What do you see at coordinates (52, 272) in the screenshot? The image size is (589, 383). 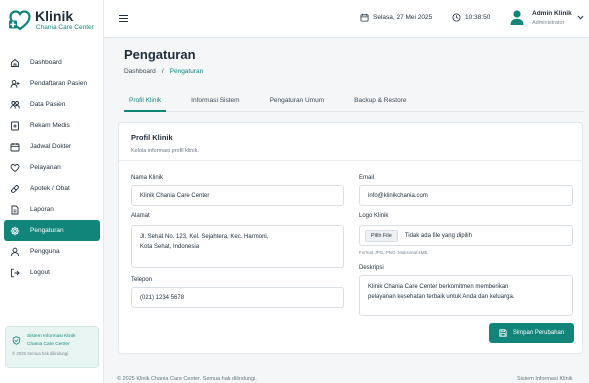 I see `sidebar-item-logout: Logout` at bounding box center [52, 272].